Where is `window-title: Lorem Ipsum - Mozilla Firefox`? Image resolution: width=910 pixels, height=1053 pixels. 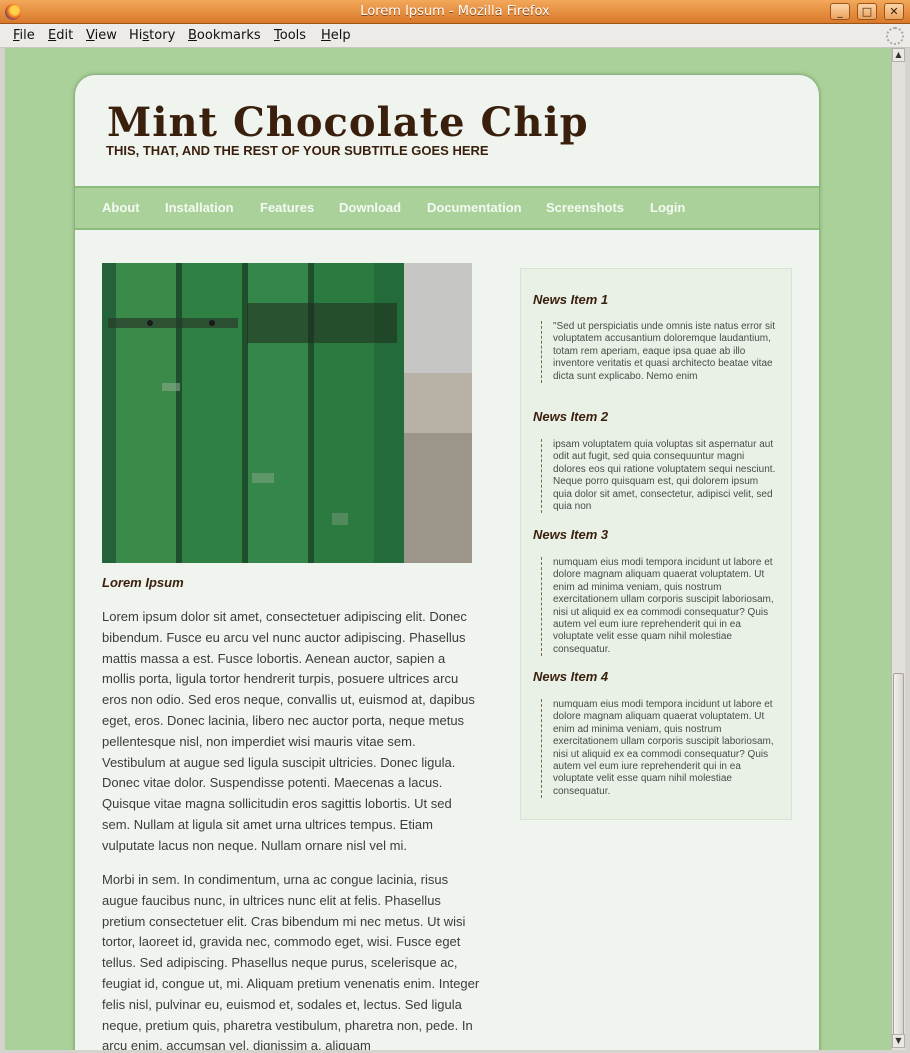
window-title: Lorem Ipsum - Mozilla Firefox is located at coordinates (455, 11).